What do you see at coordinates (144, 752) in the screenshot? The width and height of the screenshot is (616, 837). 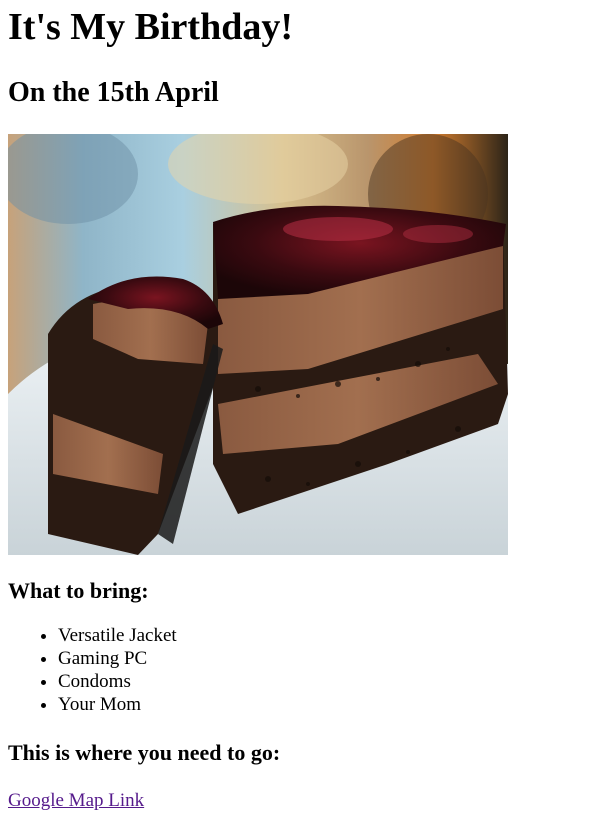 I see `location-heading: This is where you need to go:` at bounding box center [144, 752].